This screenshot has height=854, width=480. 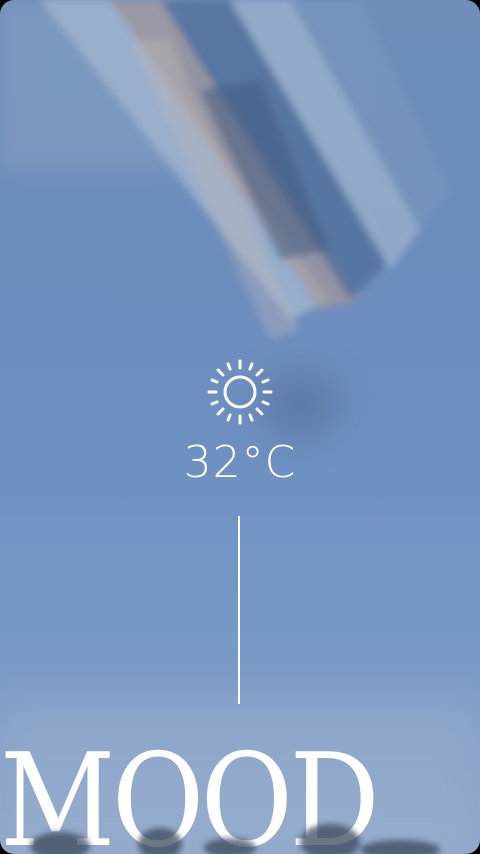 I want to click on sun-icon, so click(x=240, y=392).